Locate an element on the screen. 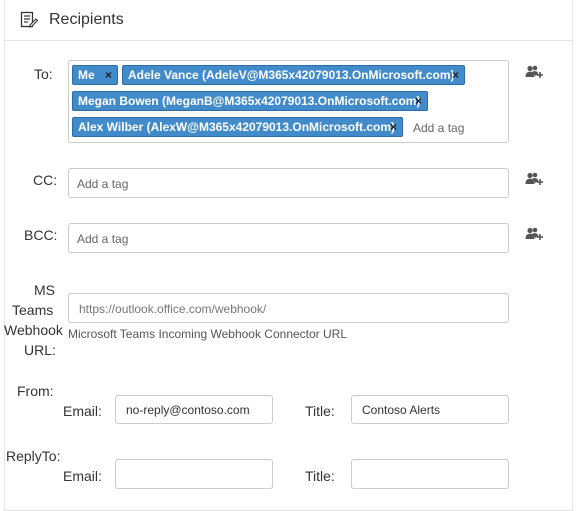  bcc-tag-input: Add a tag is located at coordinates (288, 238).